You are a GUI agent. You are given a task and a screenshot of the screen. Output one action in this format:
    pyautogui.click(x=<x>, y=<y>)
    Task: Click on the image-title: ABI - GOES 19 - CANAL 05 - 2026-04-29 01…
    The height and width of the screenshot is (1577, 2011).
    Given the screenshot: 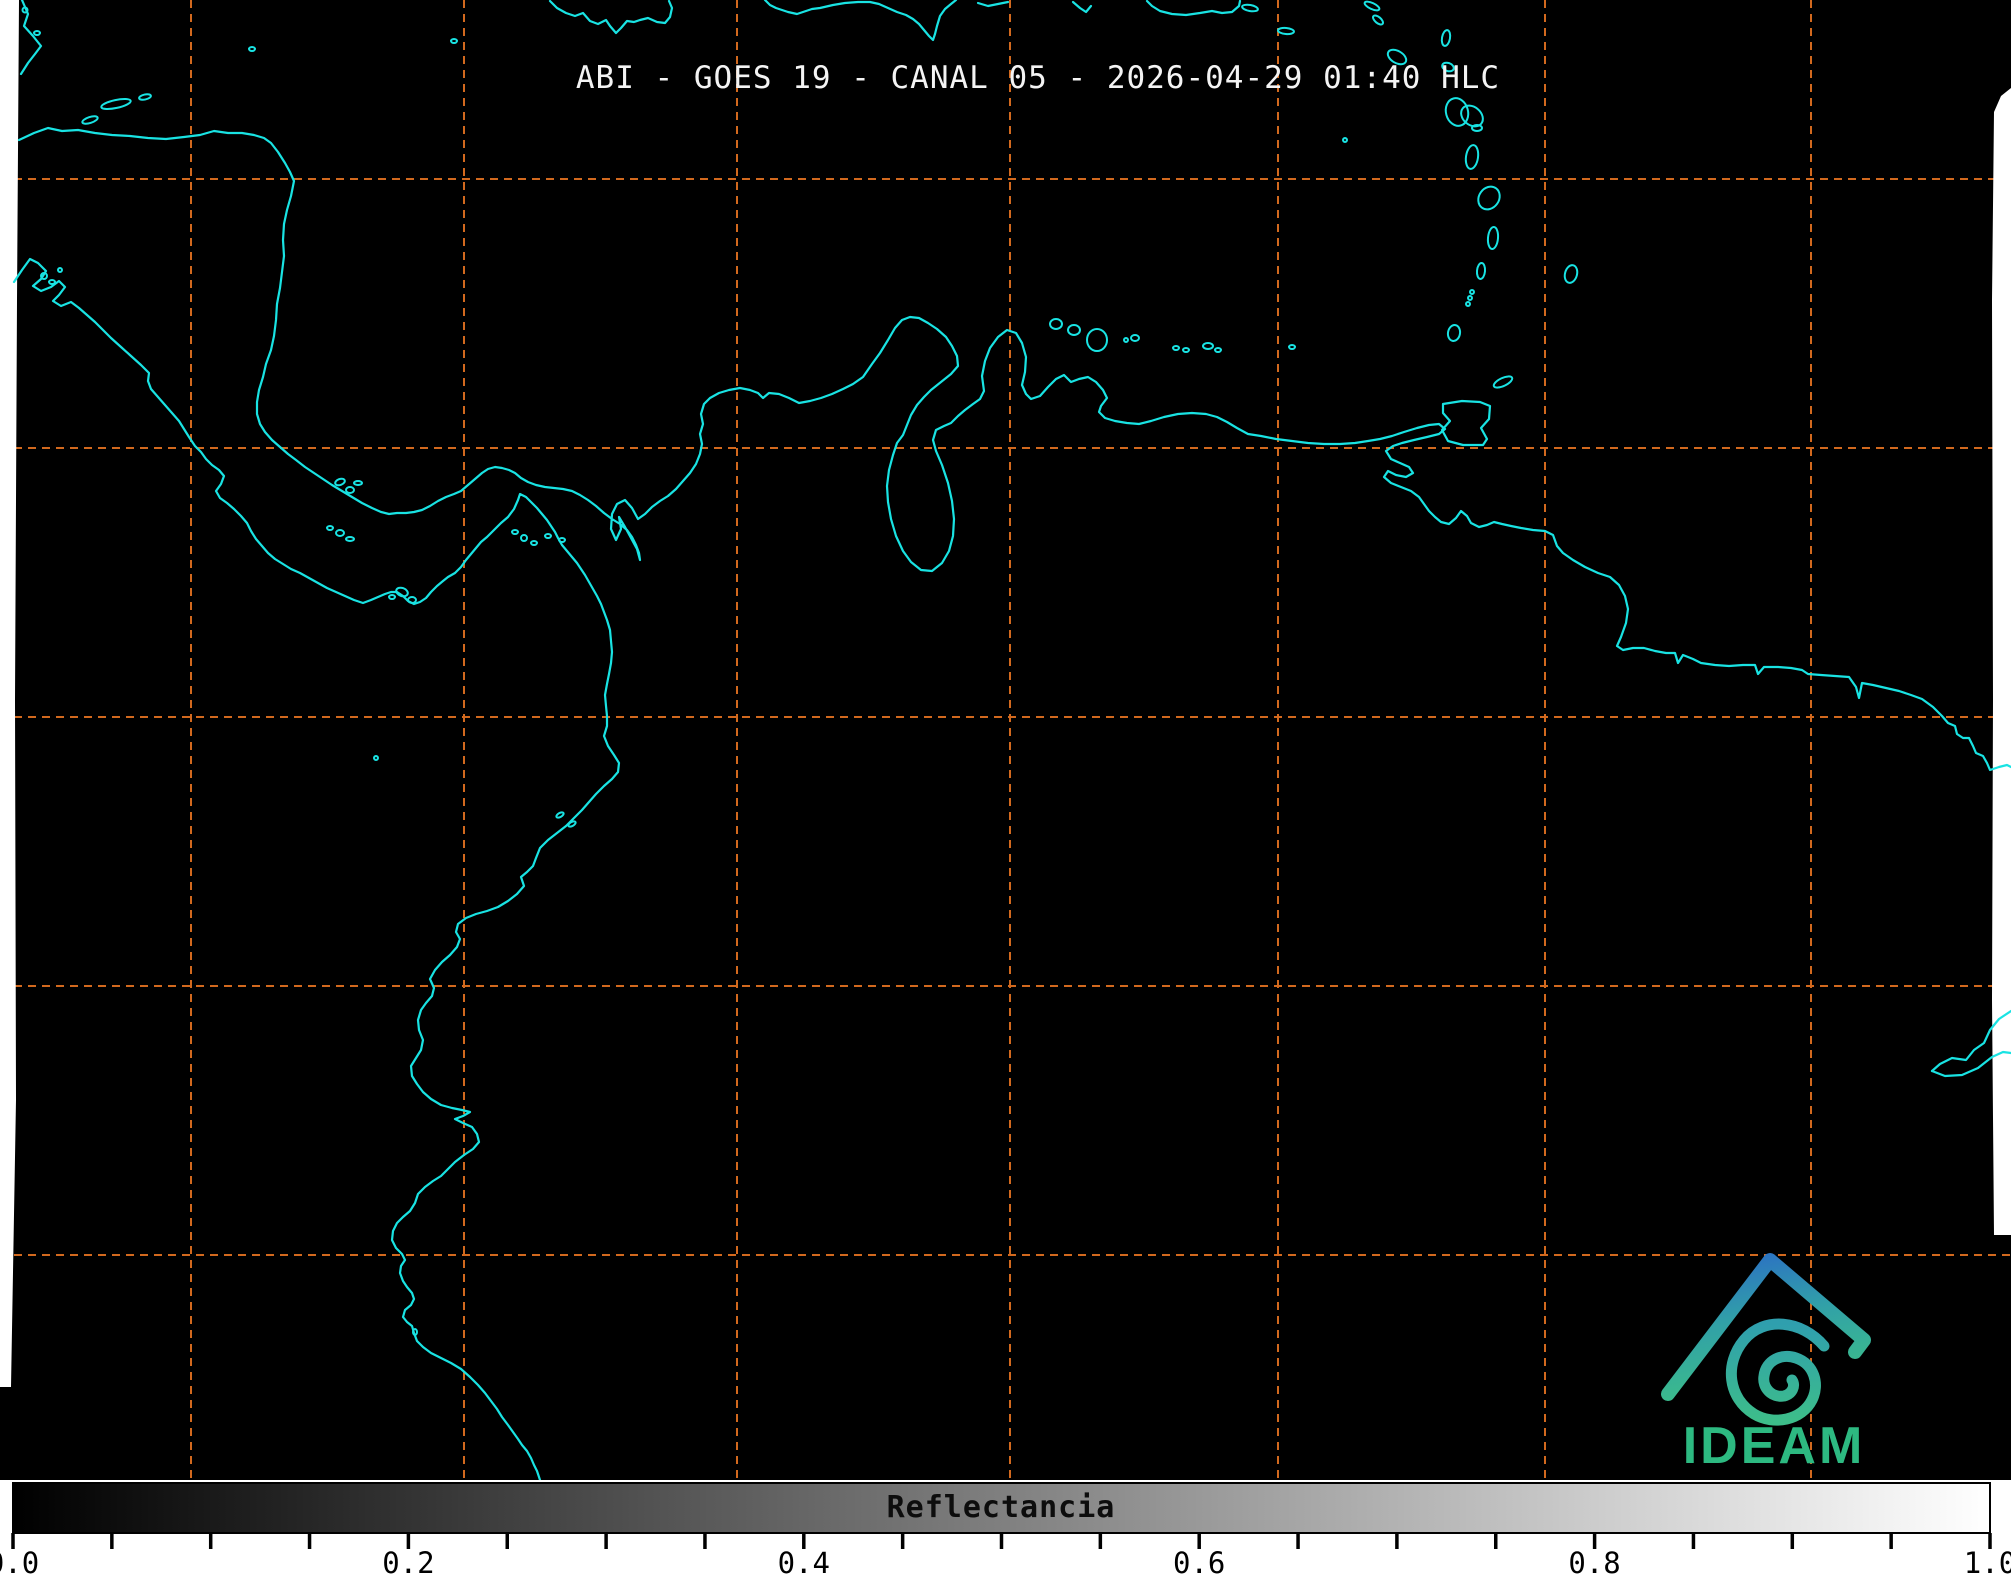 What is the action you would take?
    pyautogui.click(x=1038, y=78)
    